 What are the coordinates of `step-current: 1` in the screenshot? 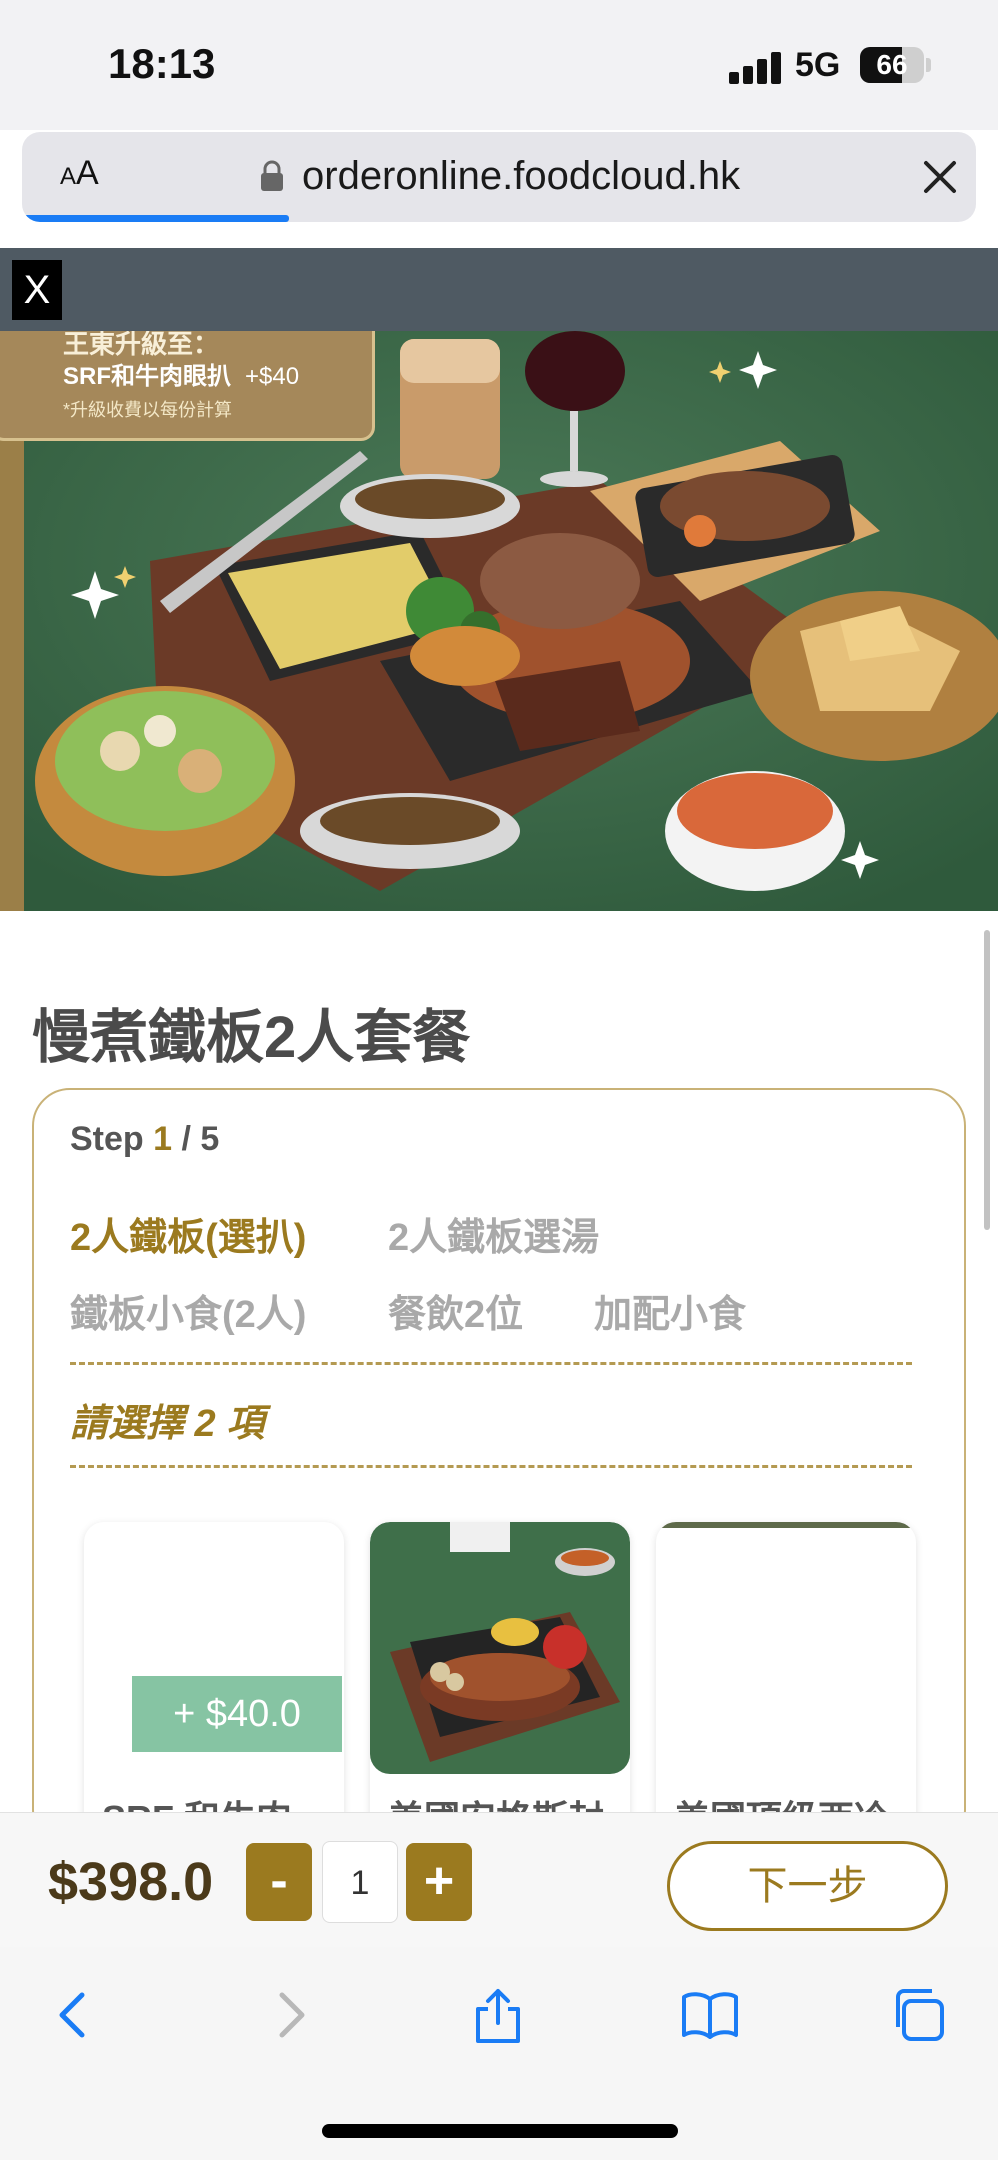 It's located at (163, 1139).